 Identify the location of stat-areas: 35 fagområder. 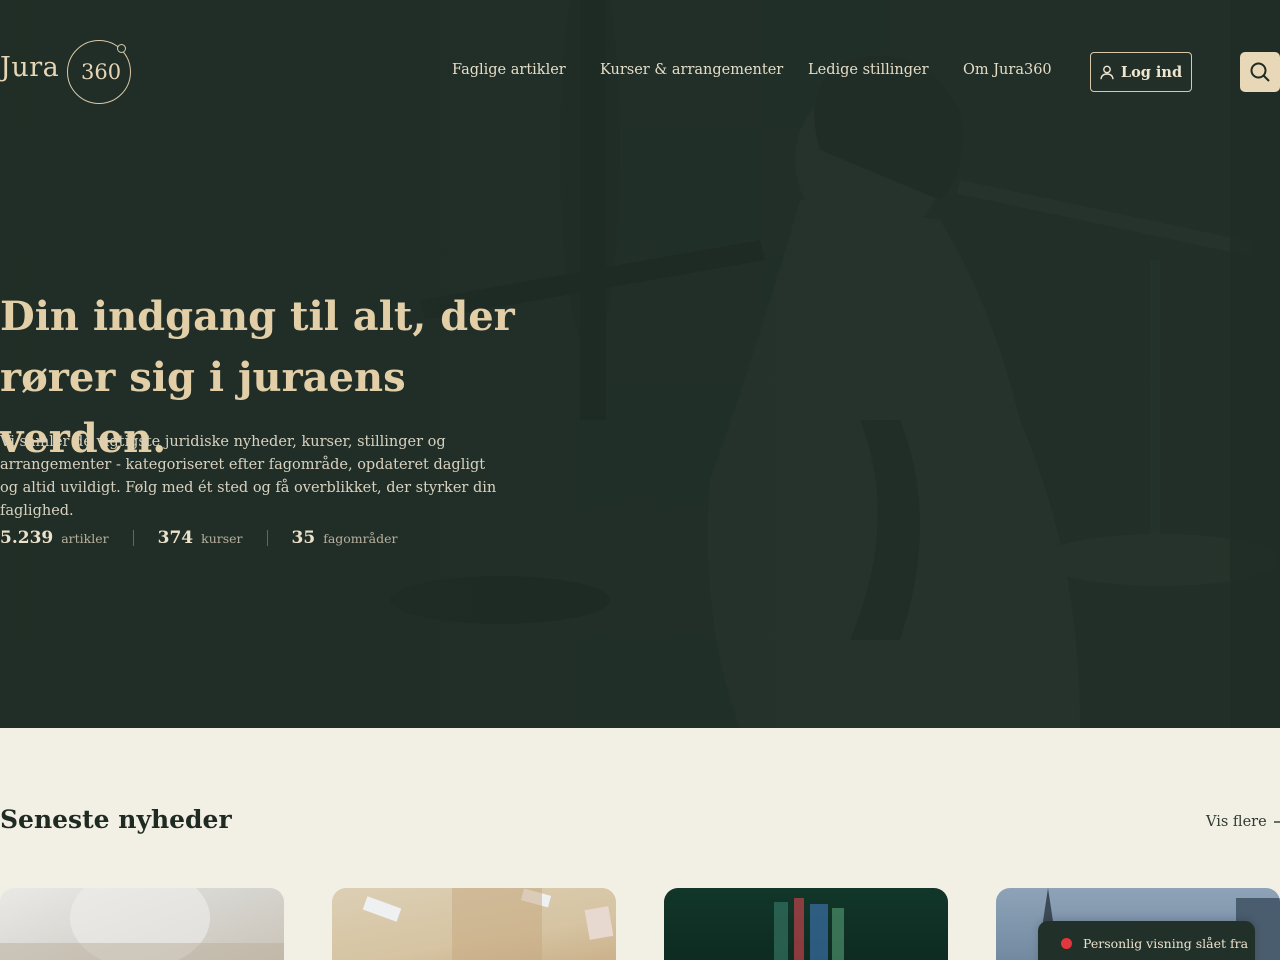
(345, 538).